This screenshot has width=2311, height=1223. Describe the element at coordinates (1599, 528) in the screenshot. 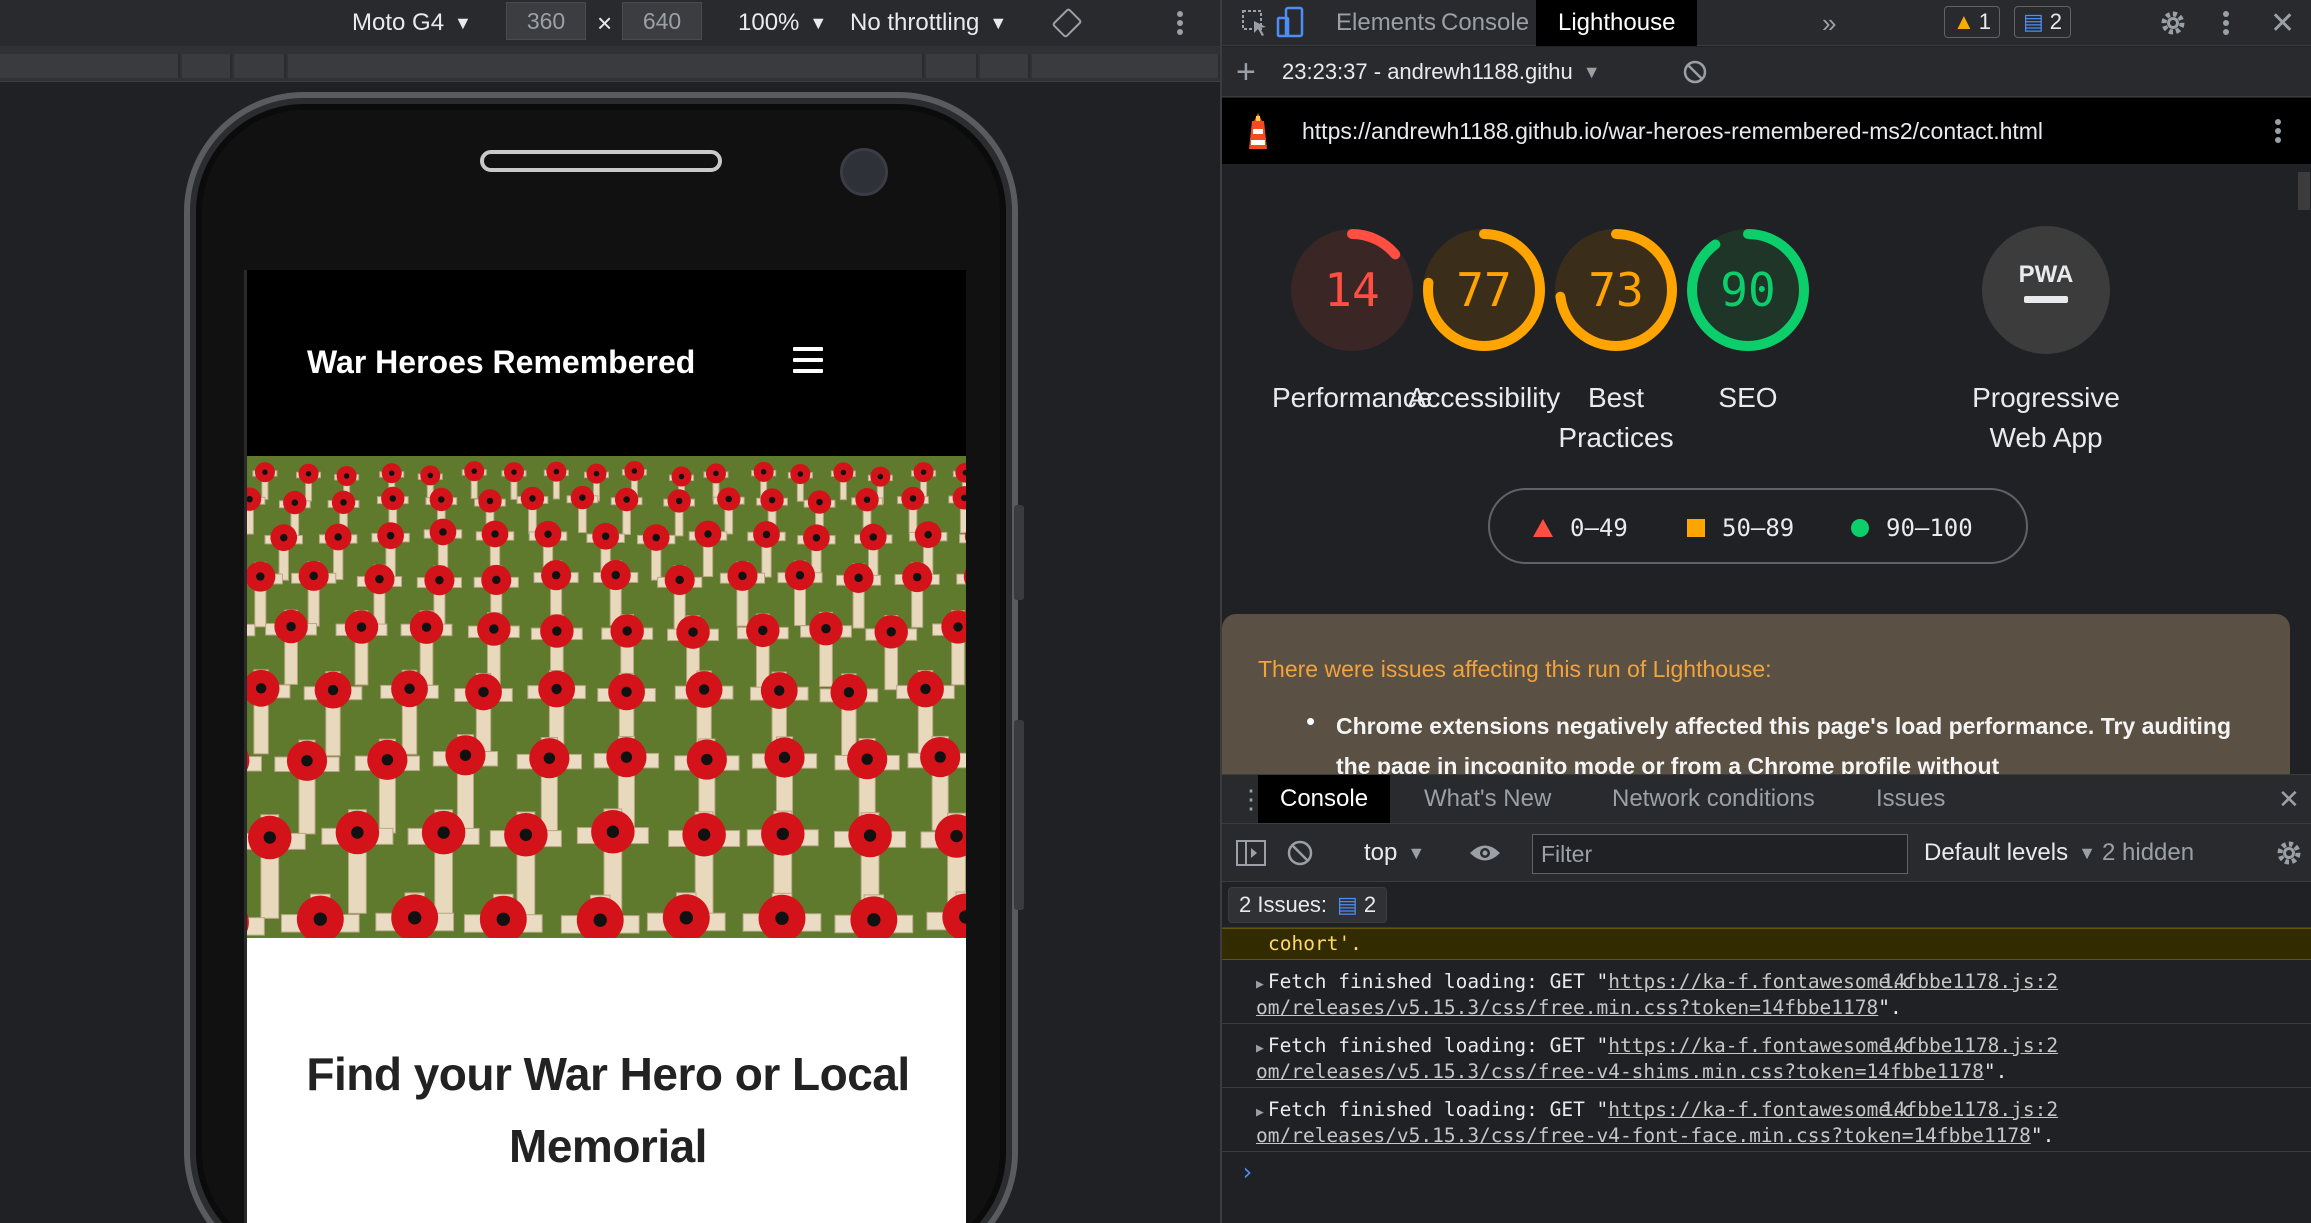

I see `legend-fail-label: 0–49` at that location.